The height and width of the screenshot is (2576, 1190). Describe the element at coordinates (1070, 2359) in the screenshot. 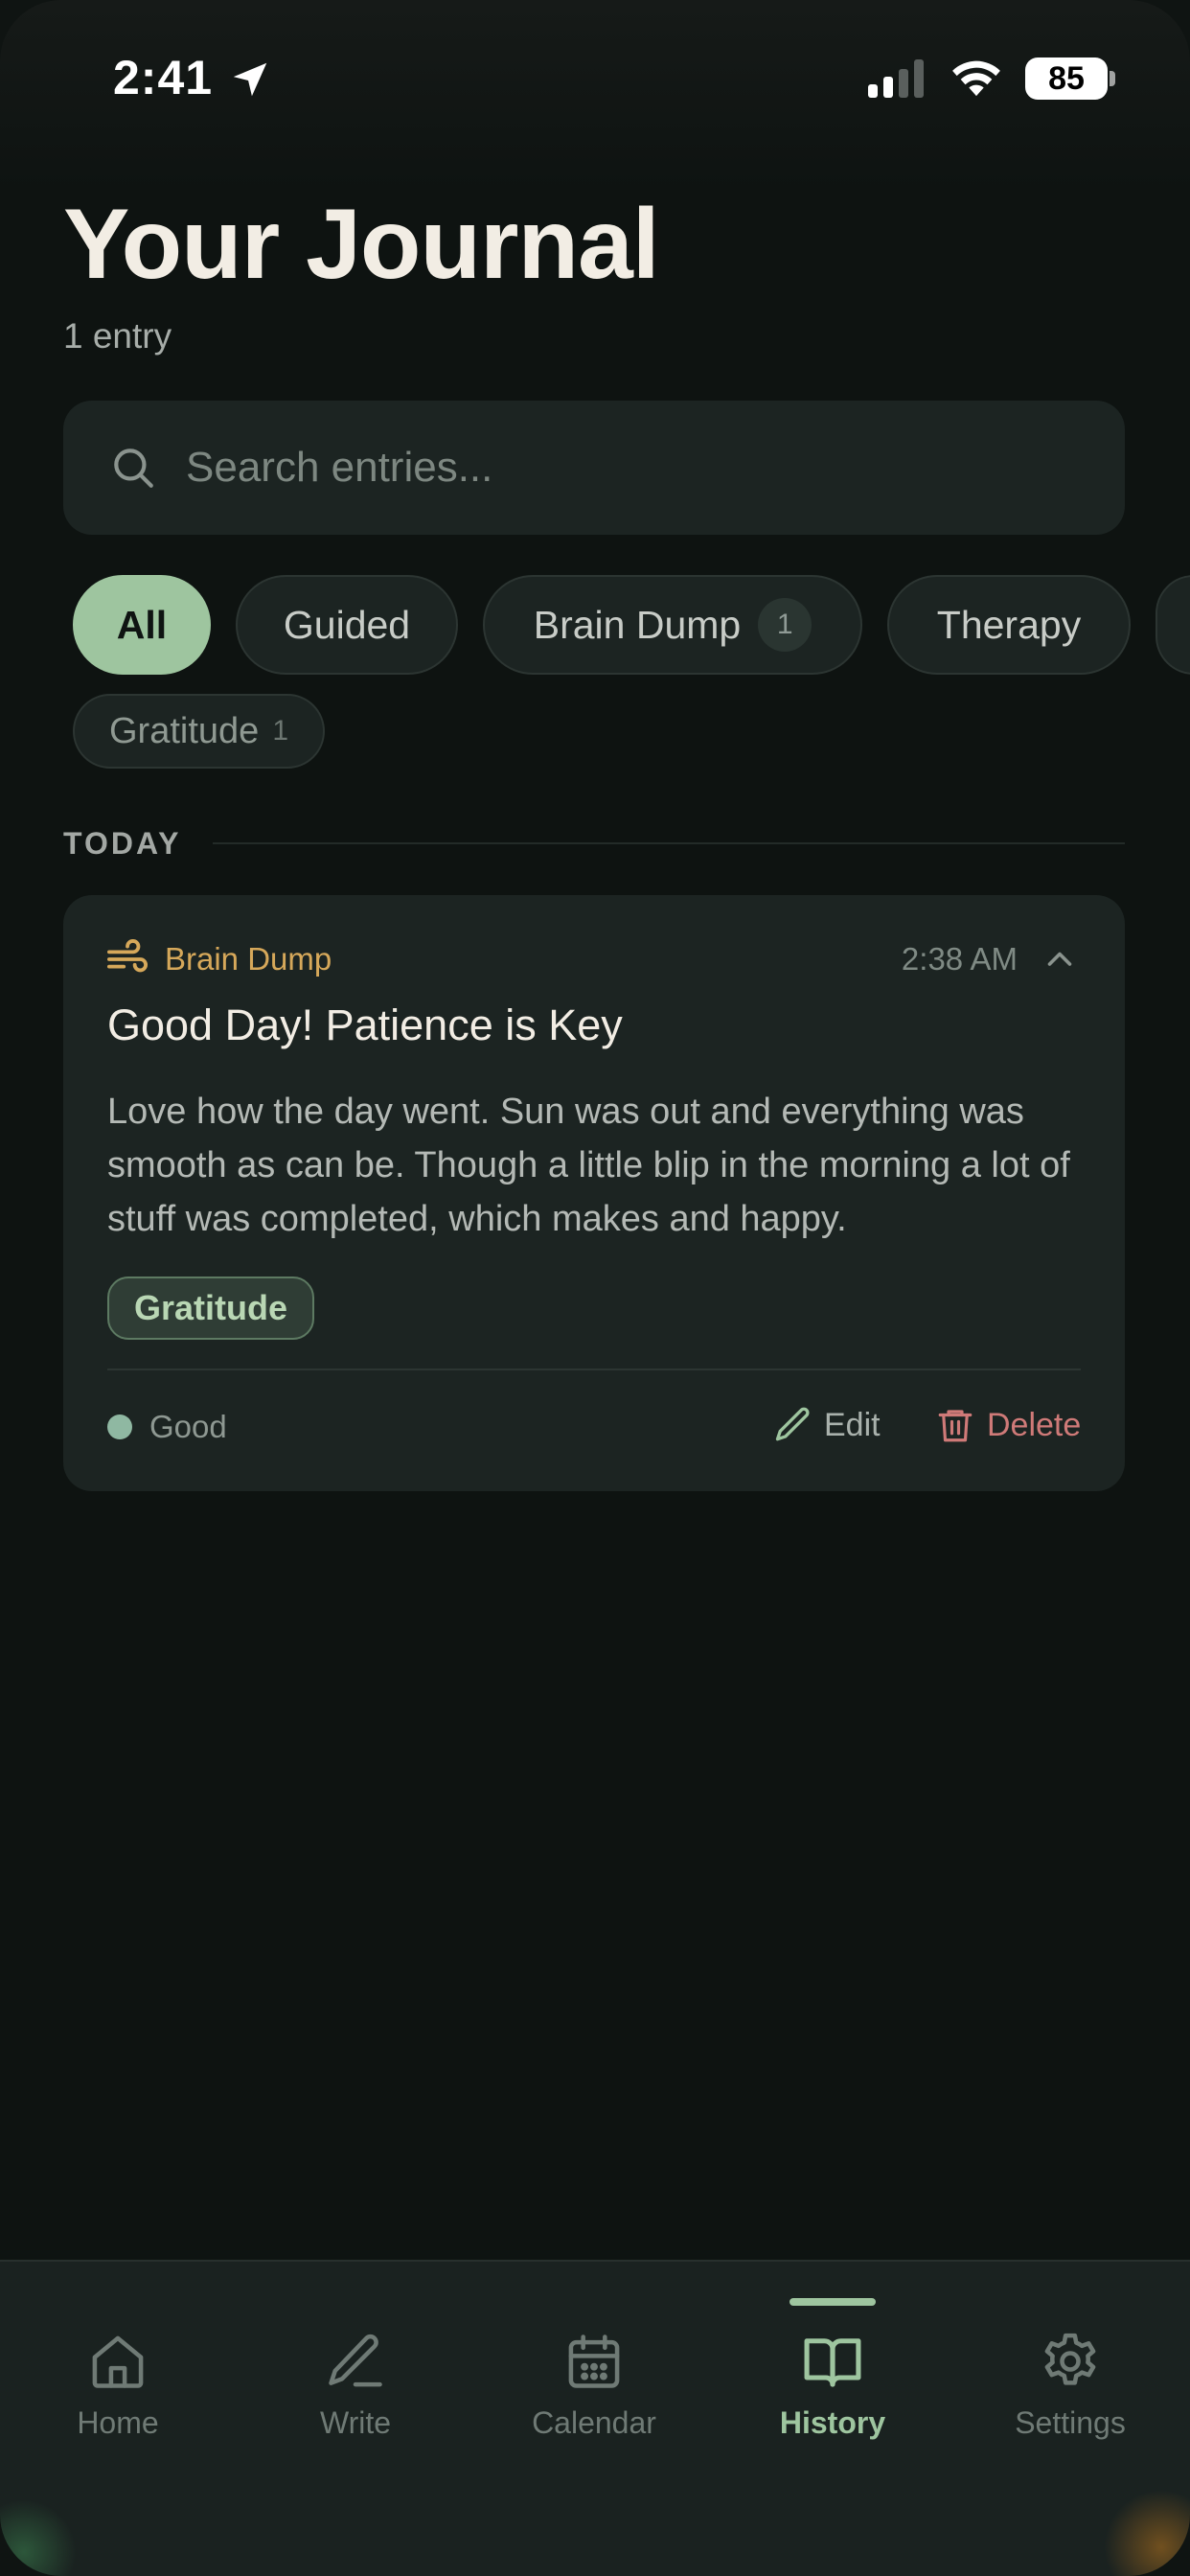

I see `gear-icon` at that location.